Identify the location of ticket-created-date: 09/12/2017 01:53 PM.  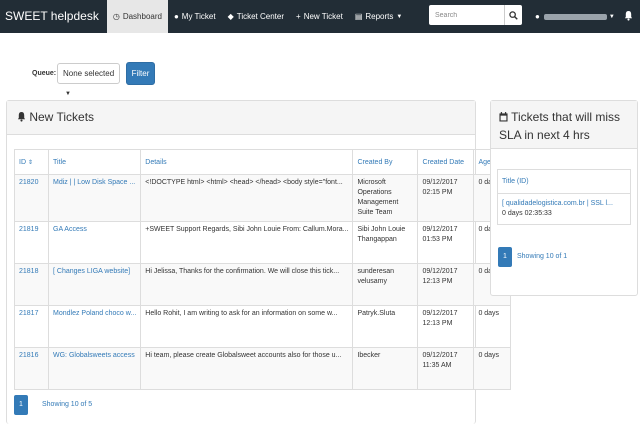
(446, 242).